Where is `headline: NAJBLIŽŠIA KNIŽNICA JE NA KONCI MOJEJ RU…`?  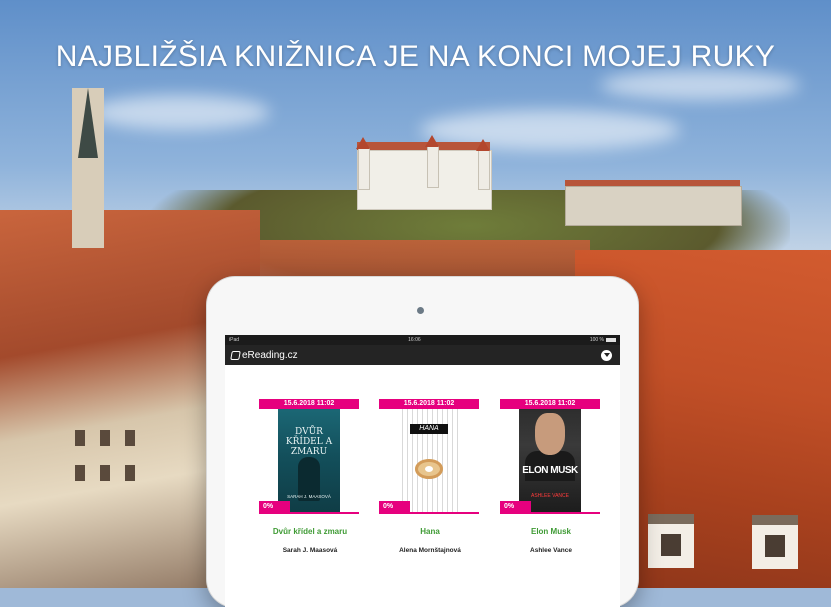
headline: NAJBLIŽŠIA KNIŽNICA JE NA KONCI MOJEJ RU… is located at coordinates (415, 56).